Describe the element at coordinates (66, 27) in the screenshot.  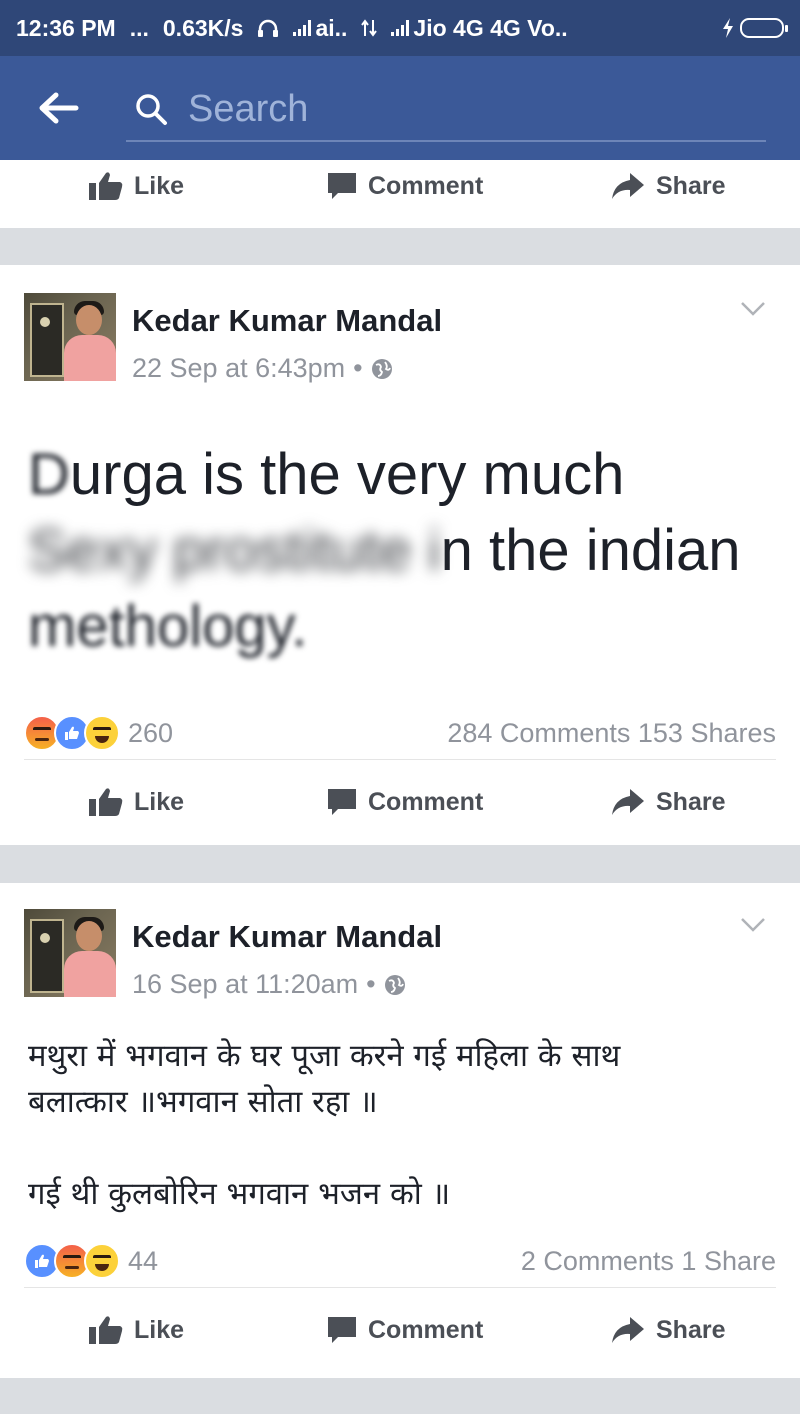
I see `status-time: 12:36 PM` at that location.